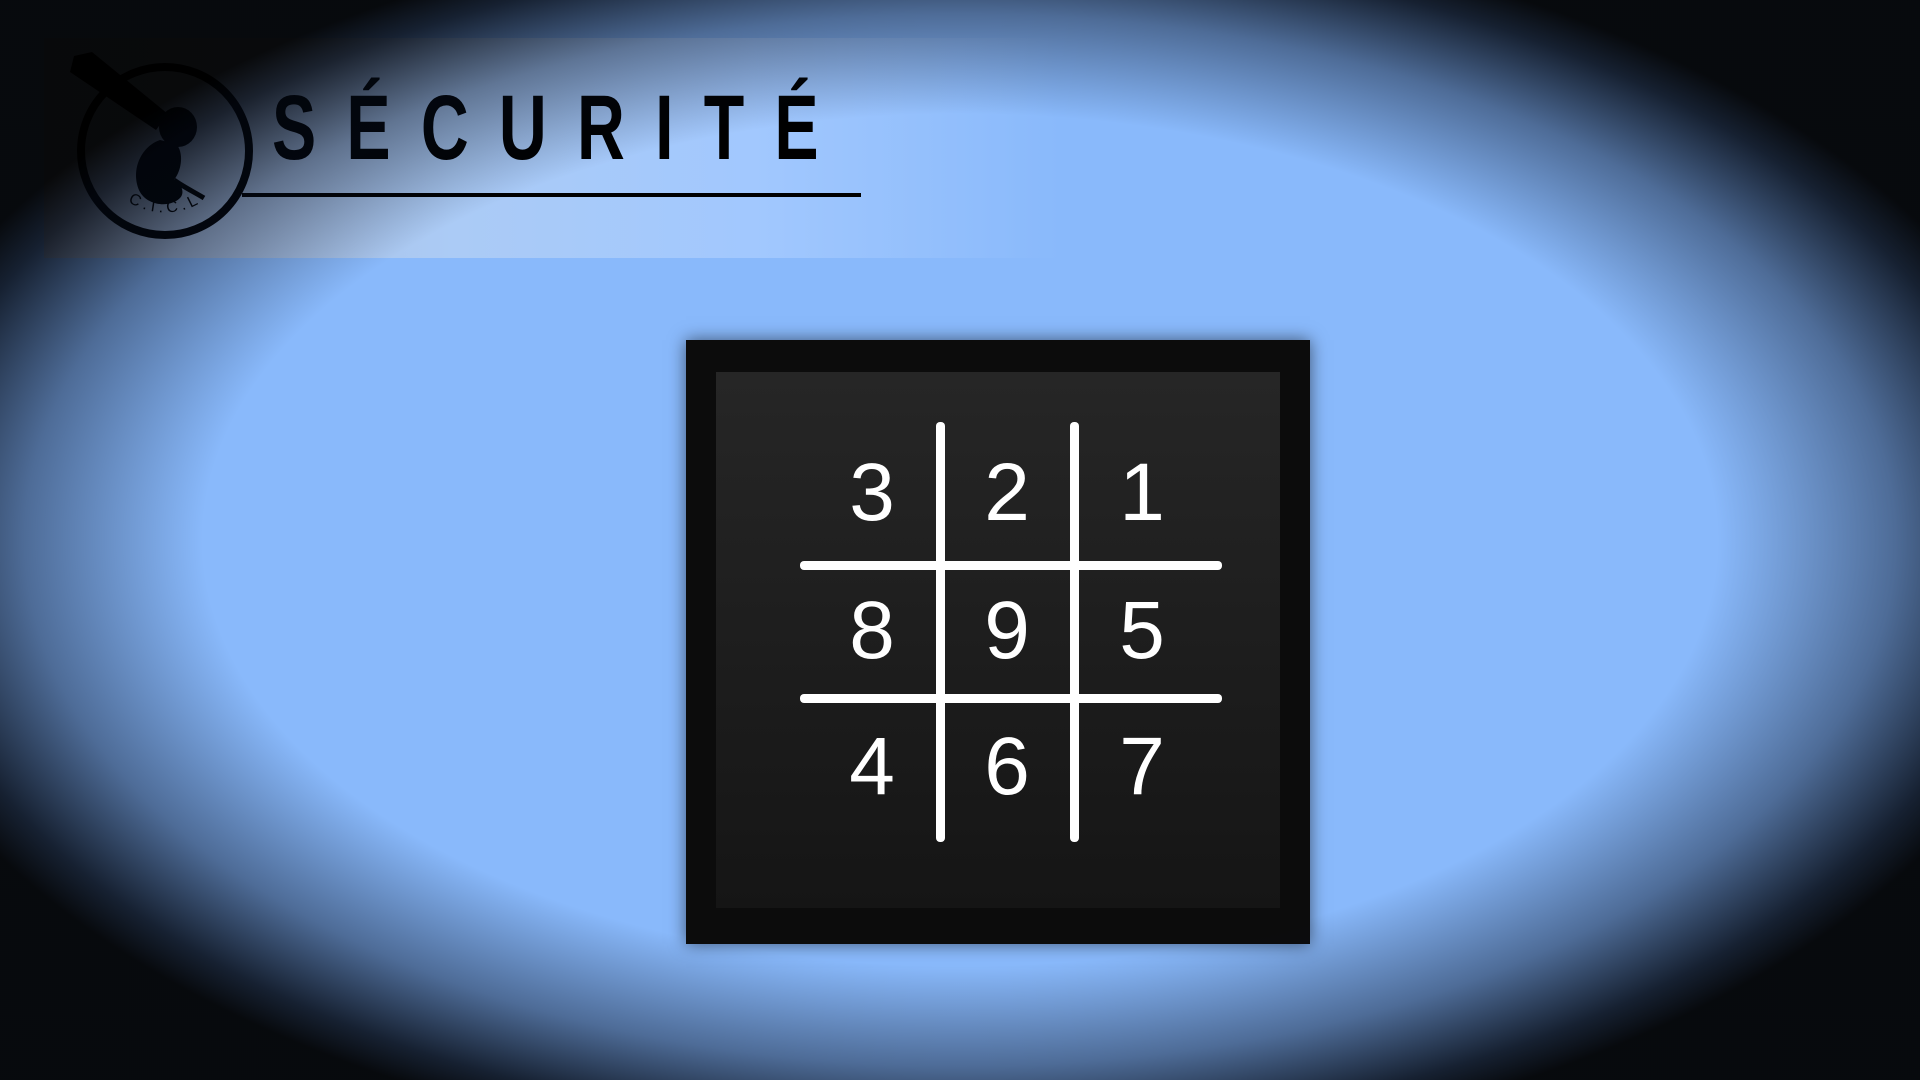  Describe the element at coordinates (1142, 493) in the screenshot. I see `keypad-key: 1` at that location.